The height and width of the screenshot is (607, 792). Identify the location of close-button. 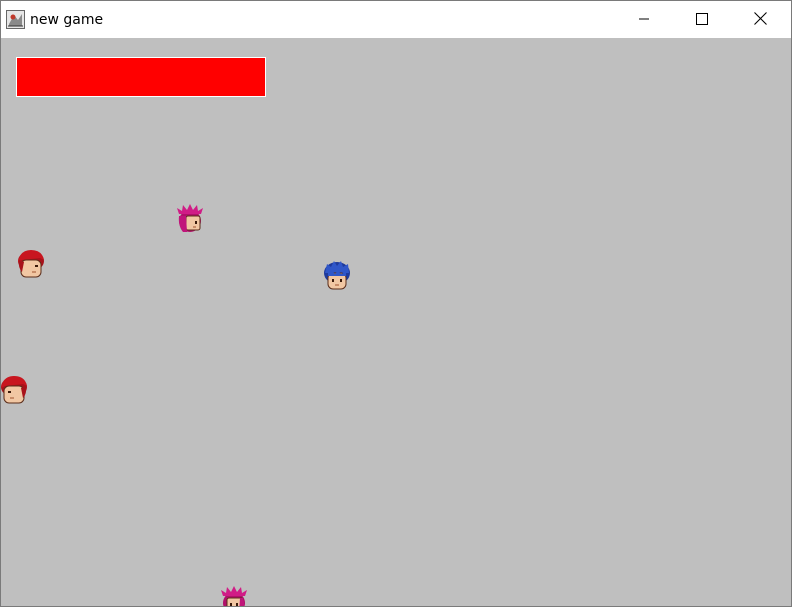
(760, 19).